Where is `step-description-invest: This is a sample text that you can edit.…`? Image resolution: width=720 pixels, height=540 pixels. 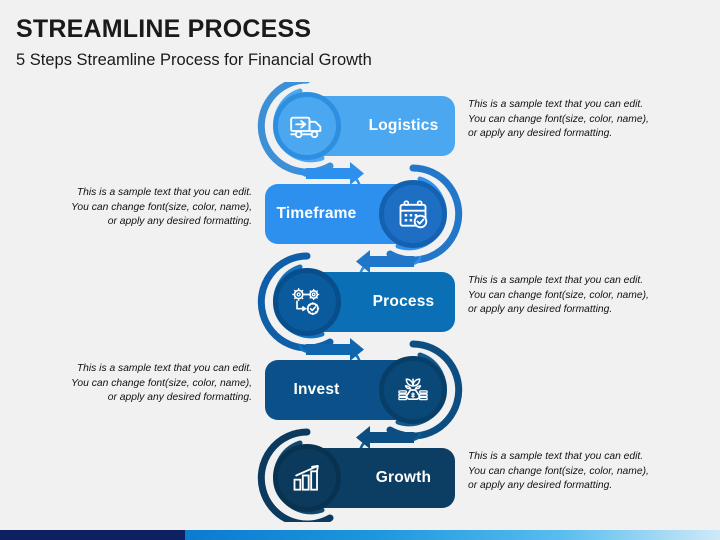 step-description-invest: This is a sample text that you can edit.… is located at coordinates (152, 384).